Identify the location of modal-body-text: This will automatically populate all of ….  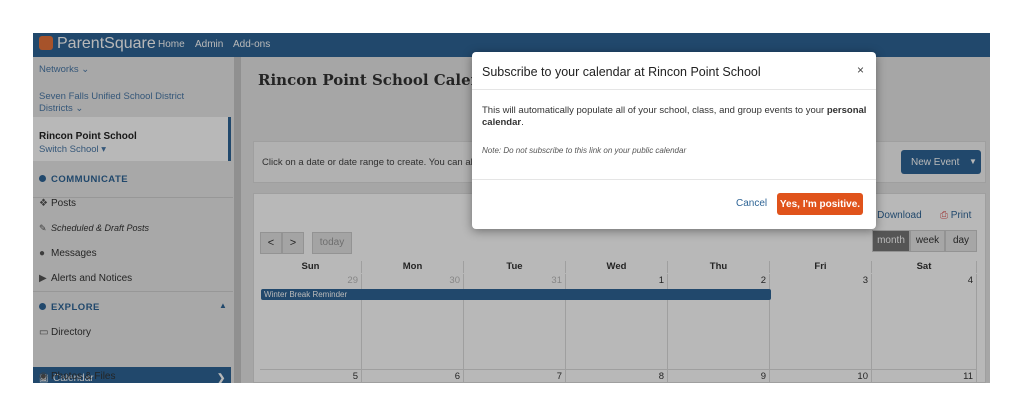
(654, 110).